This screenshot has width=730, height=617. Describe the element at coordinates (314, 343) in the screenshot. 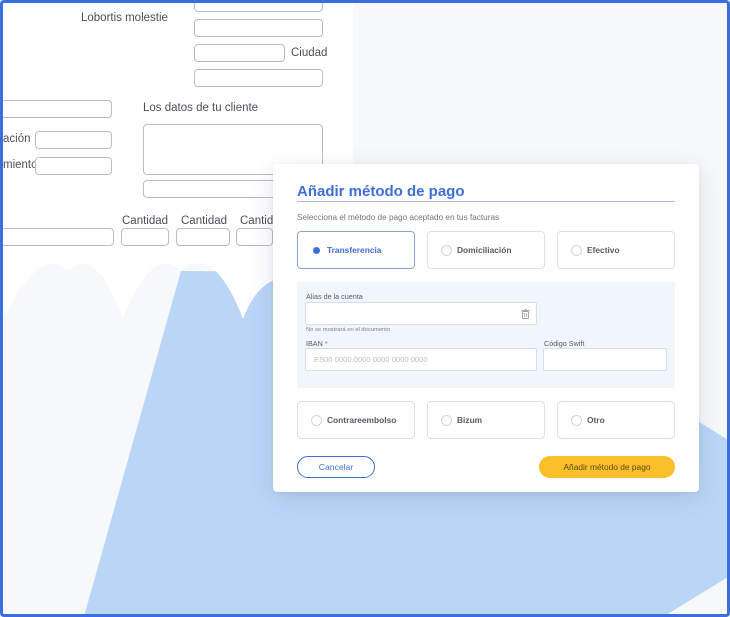

I see `iban-label-text: IBAN` at that location.